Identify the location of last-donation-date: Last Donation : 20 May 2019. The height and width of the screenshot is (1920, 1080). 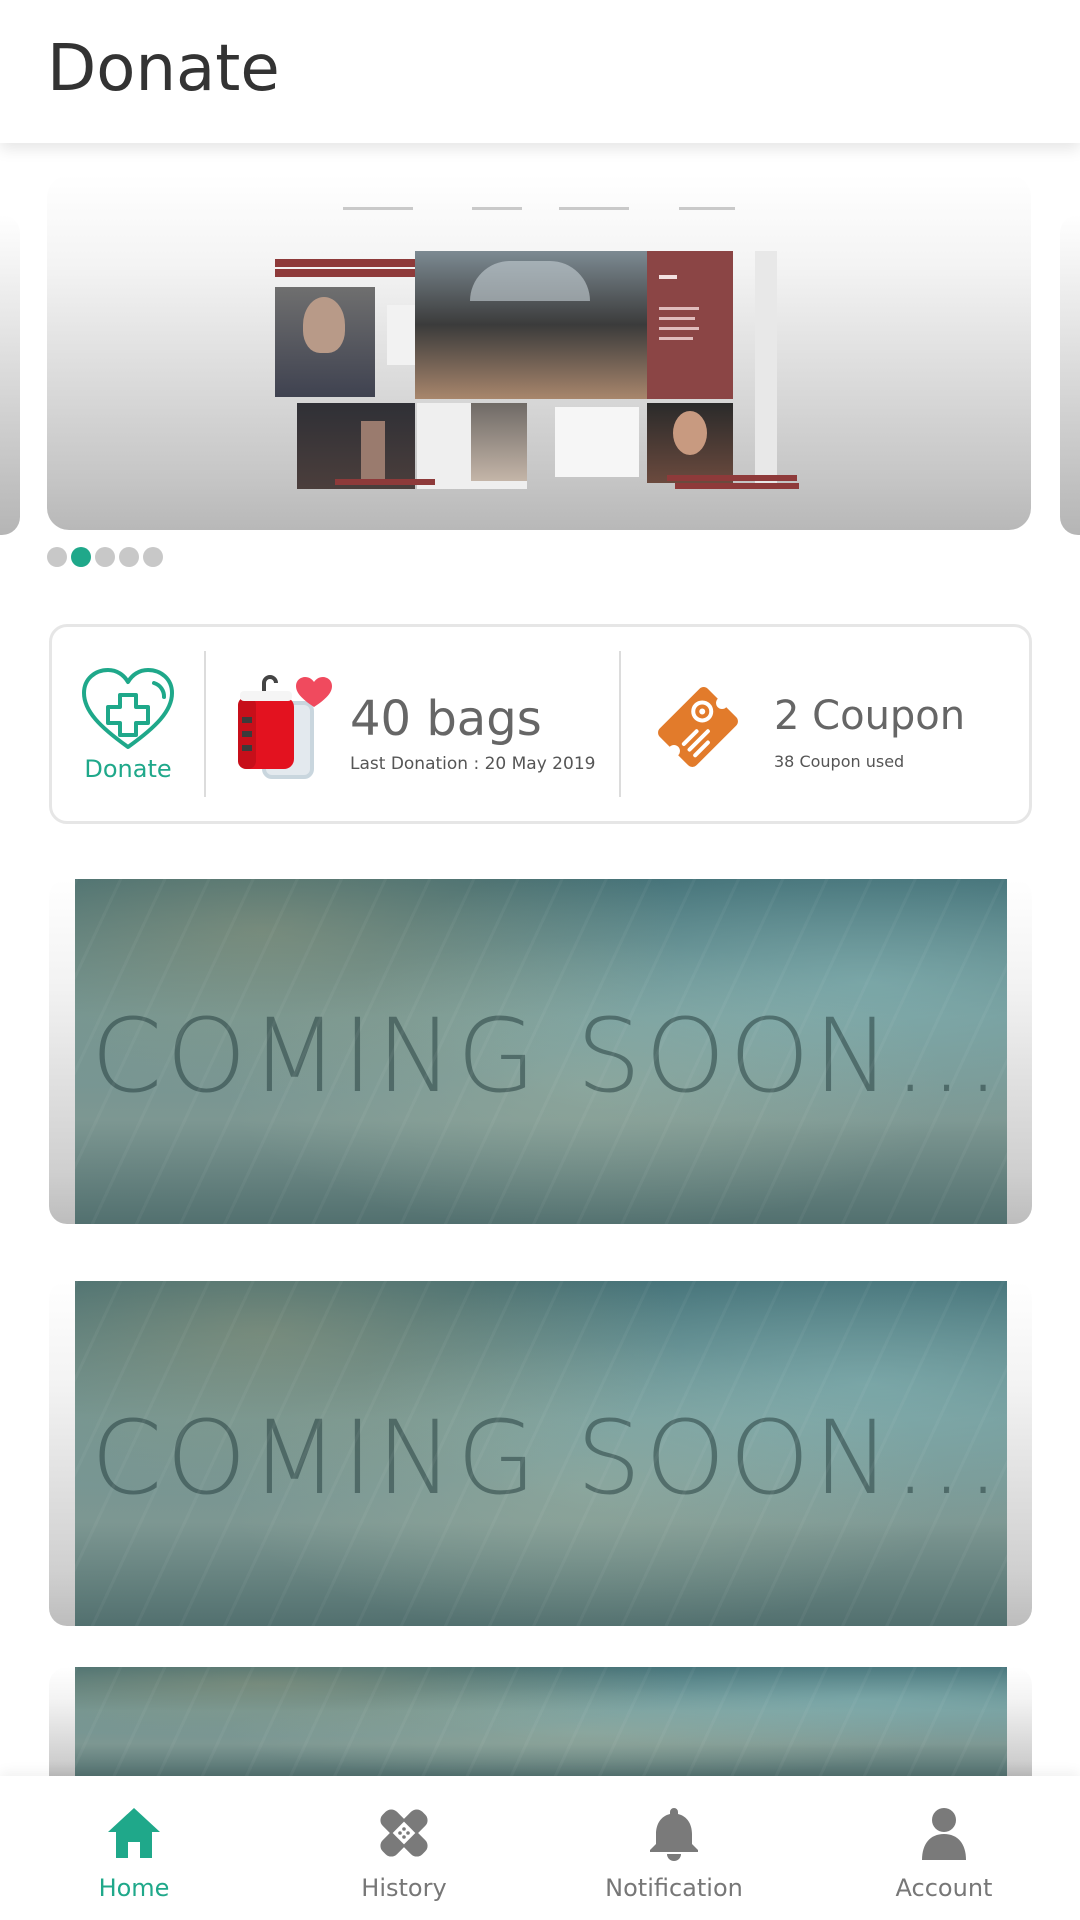
(473, 764).